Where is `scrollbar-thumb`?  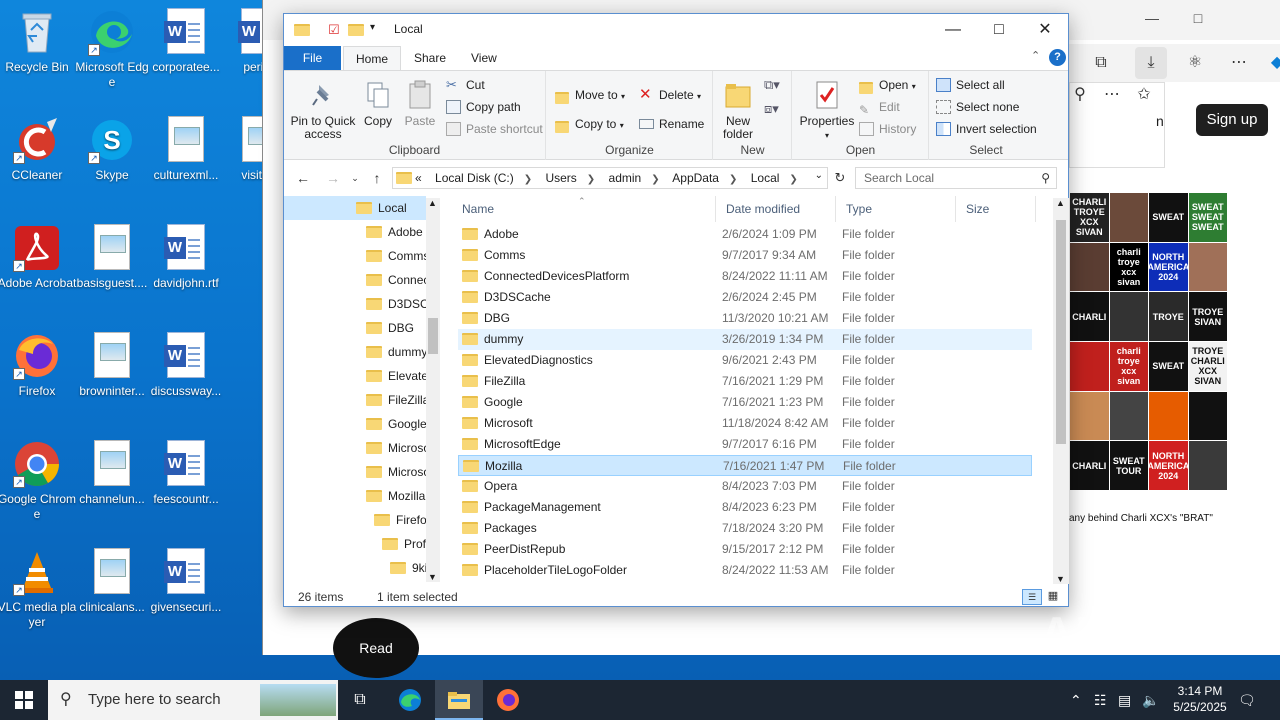
scrollbar-thumb is located at coordinates (1061, 332).